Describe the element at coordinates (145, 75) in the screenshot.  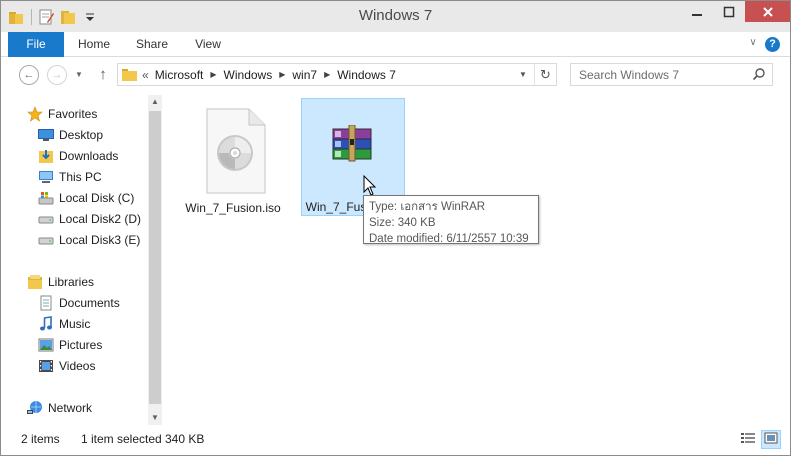
I see `hidden-crumbs-chevron: «` at that location.